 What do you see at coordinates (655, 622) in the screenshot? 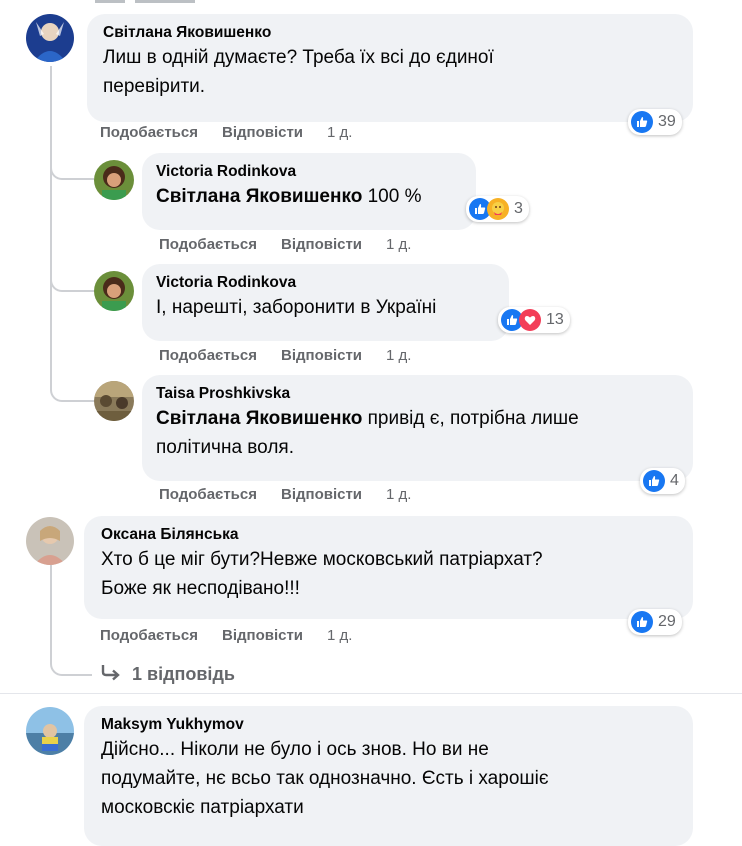
I see `reaction-summary: 29` at bounding box center [655, 622].